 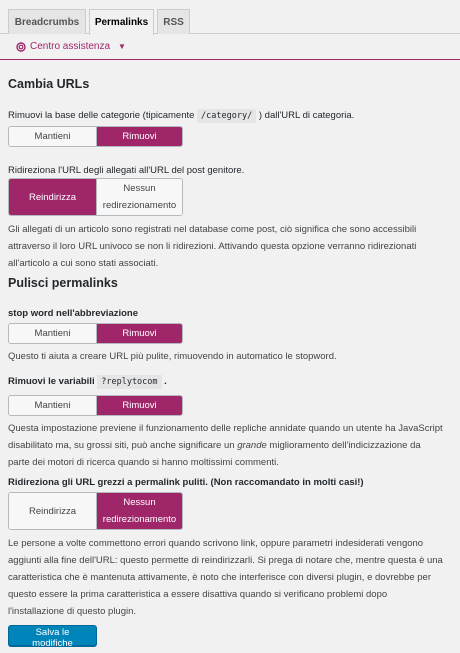 I want to click on help-icon, so click(x=21, y=46).